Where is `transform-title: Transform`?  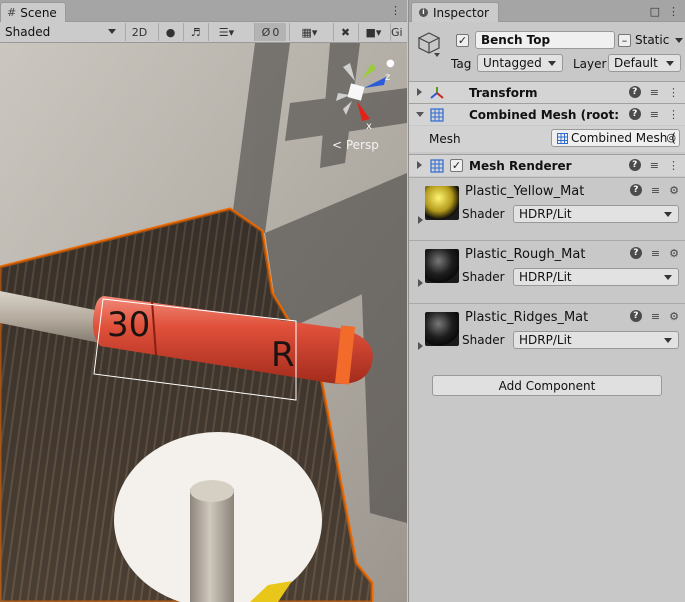 transform-title: Transform is located at coordinates (503, 93).